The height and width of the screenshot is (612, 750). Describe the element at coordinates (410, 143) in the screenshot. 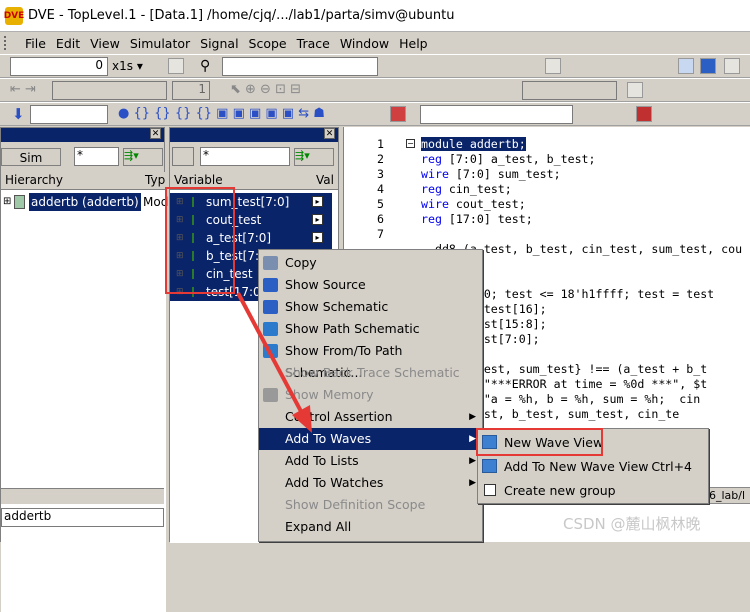

I see `collapse-icon: −` at that location.